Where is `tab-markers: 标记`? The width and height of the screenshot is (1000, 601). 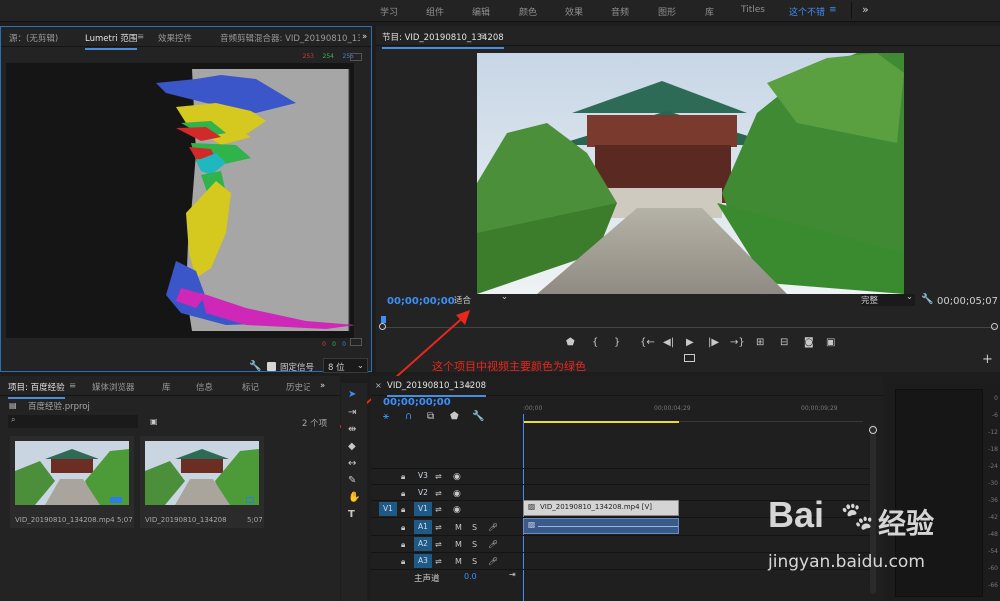
tab-markers: 标记 is located at coordinates (250, 387).